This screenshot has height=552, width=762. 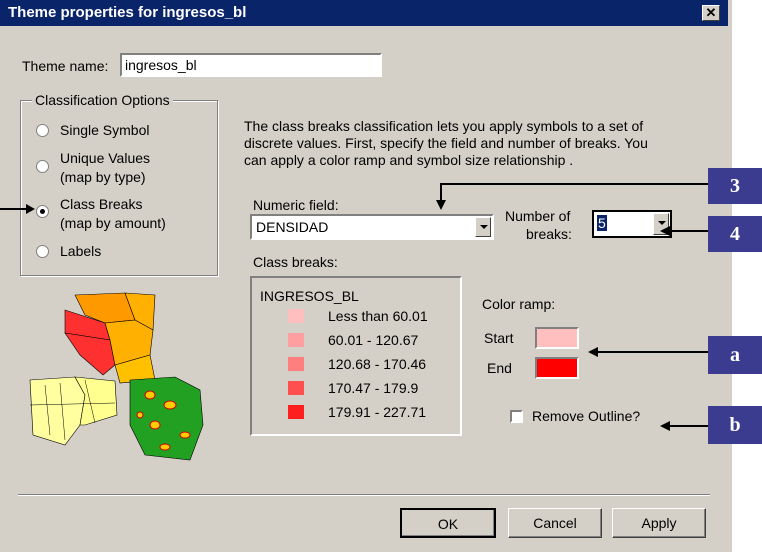 I want to click on arrow-line-radio, so click(x=14, y=209).